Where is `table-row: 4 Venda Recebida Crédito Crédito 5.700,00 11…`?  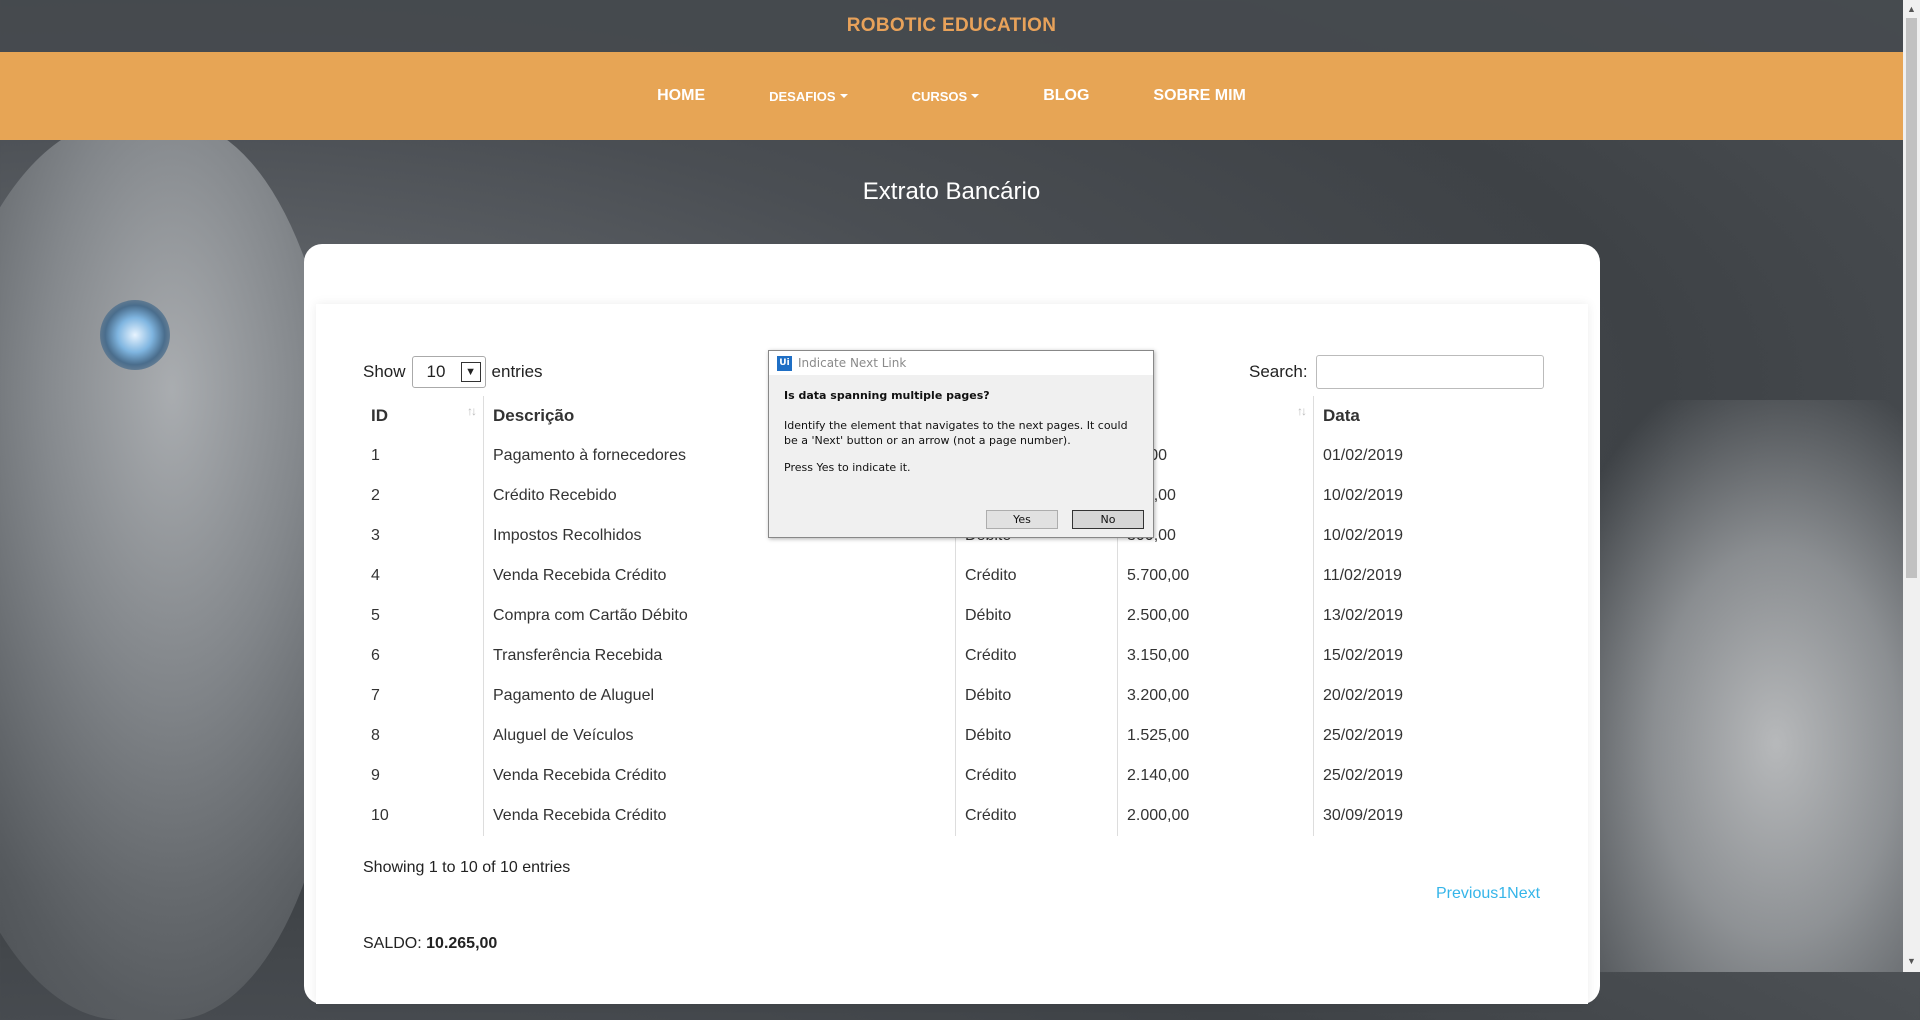
table-row: 4 Venda Recebida Crédito Crédito 5.700,00 11… is located at coordinates (949, 576).